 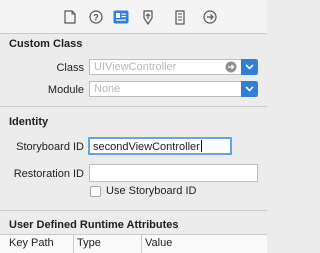 I want to click on navigate-arrow-icon, so click(x=231, y=67).